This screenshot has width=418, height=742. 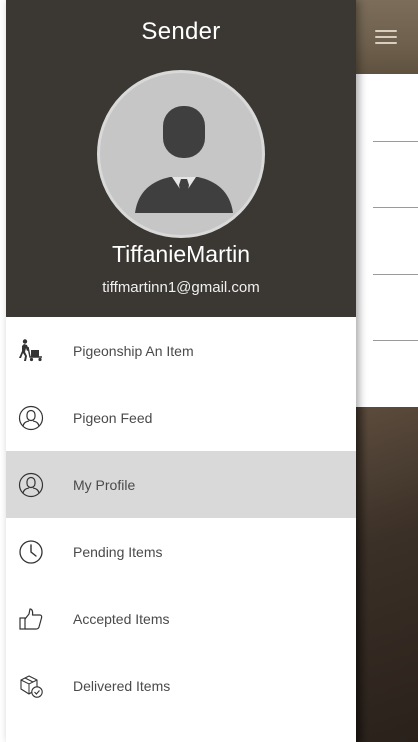 I want to click on menu-item-pigeon-feed: Pigeon Feed, so click(x=181, y=417).